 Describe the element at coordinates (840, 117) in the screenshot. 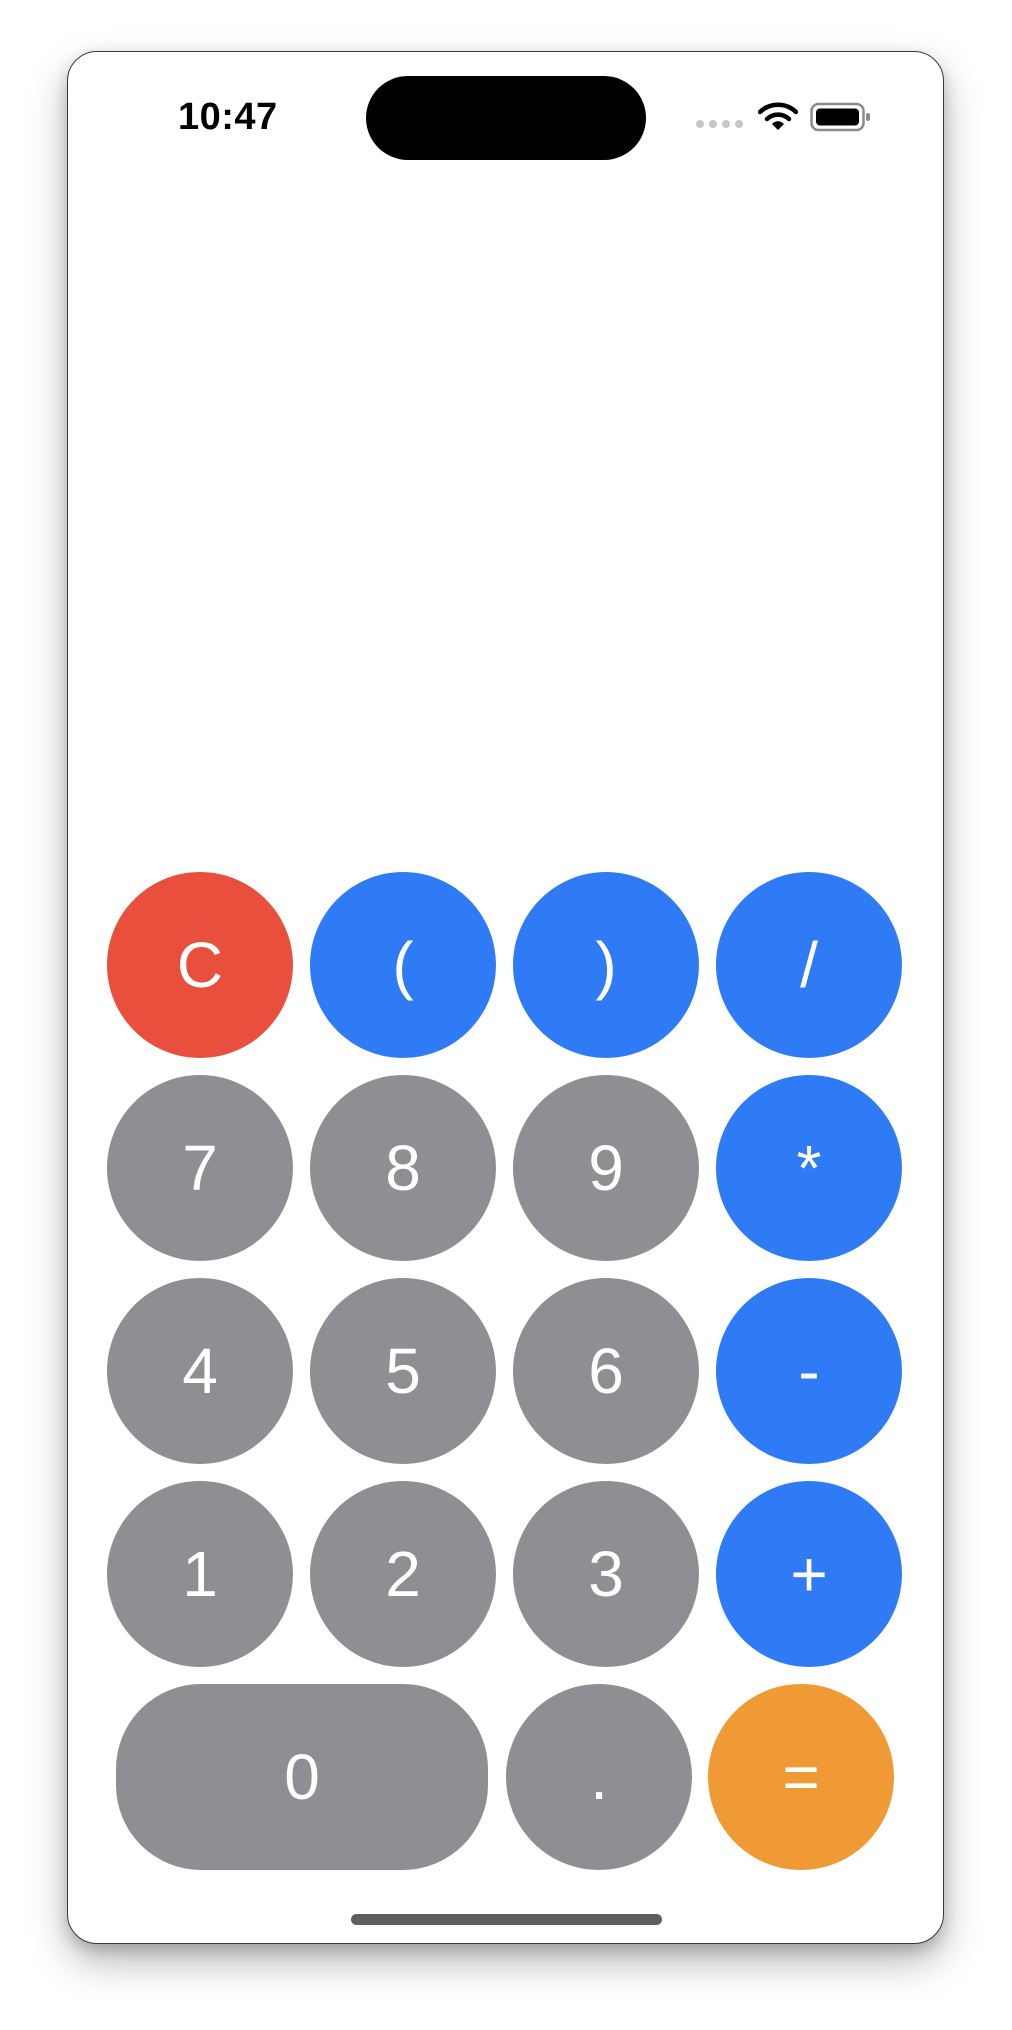

I see `battery-icon` at that location.